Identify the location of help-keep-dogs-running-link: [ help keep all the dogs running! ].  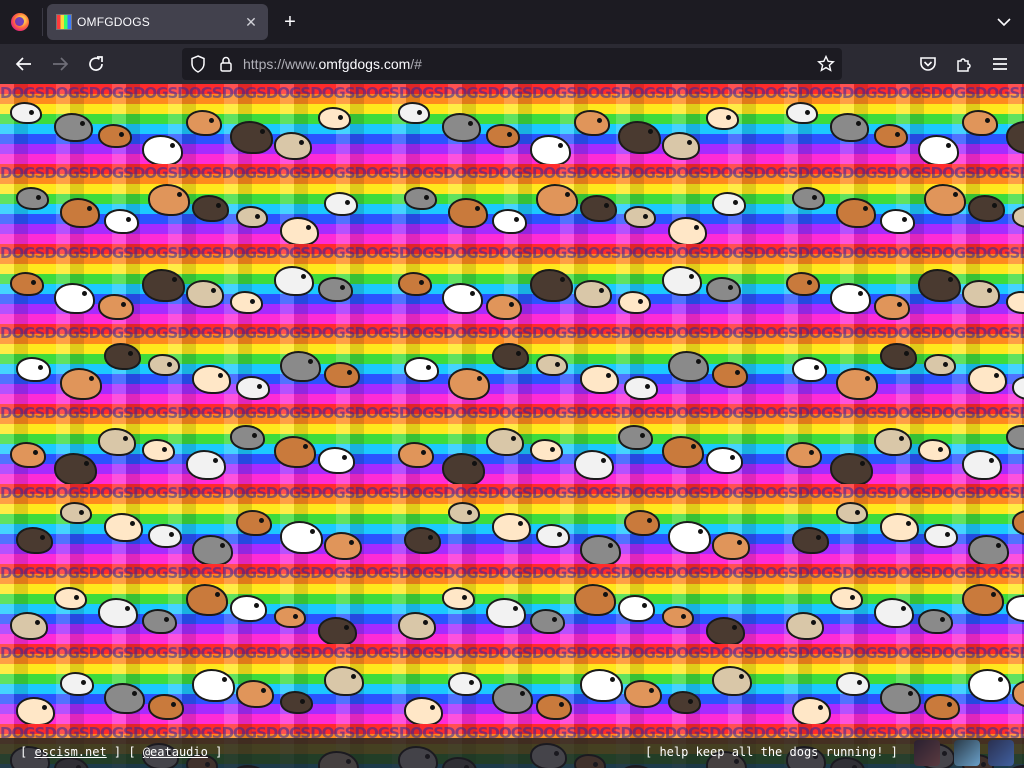
(771, 752).